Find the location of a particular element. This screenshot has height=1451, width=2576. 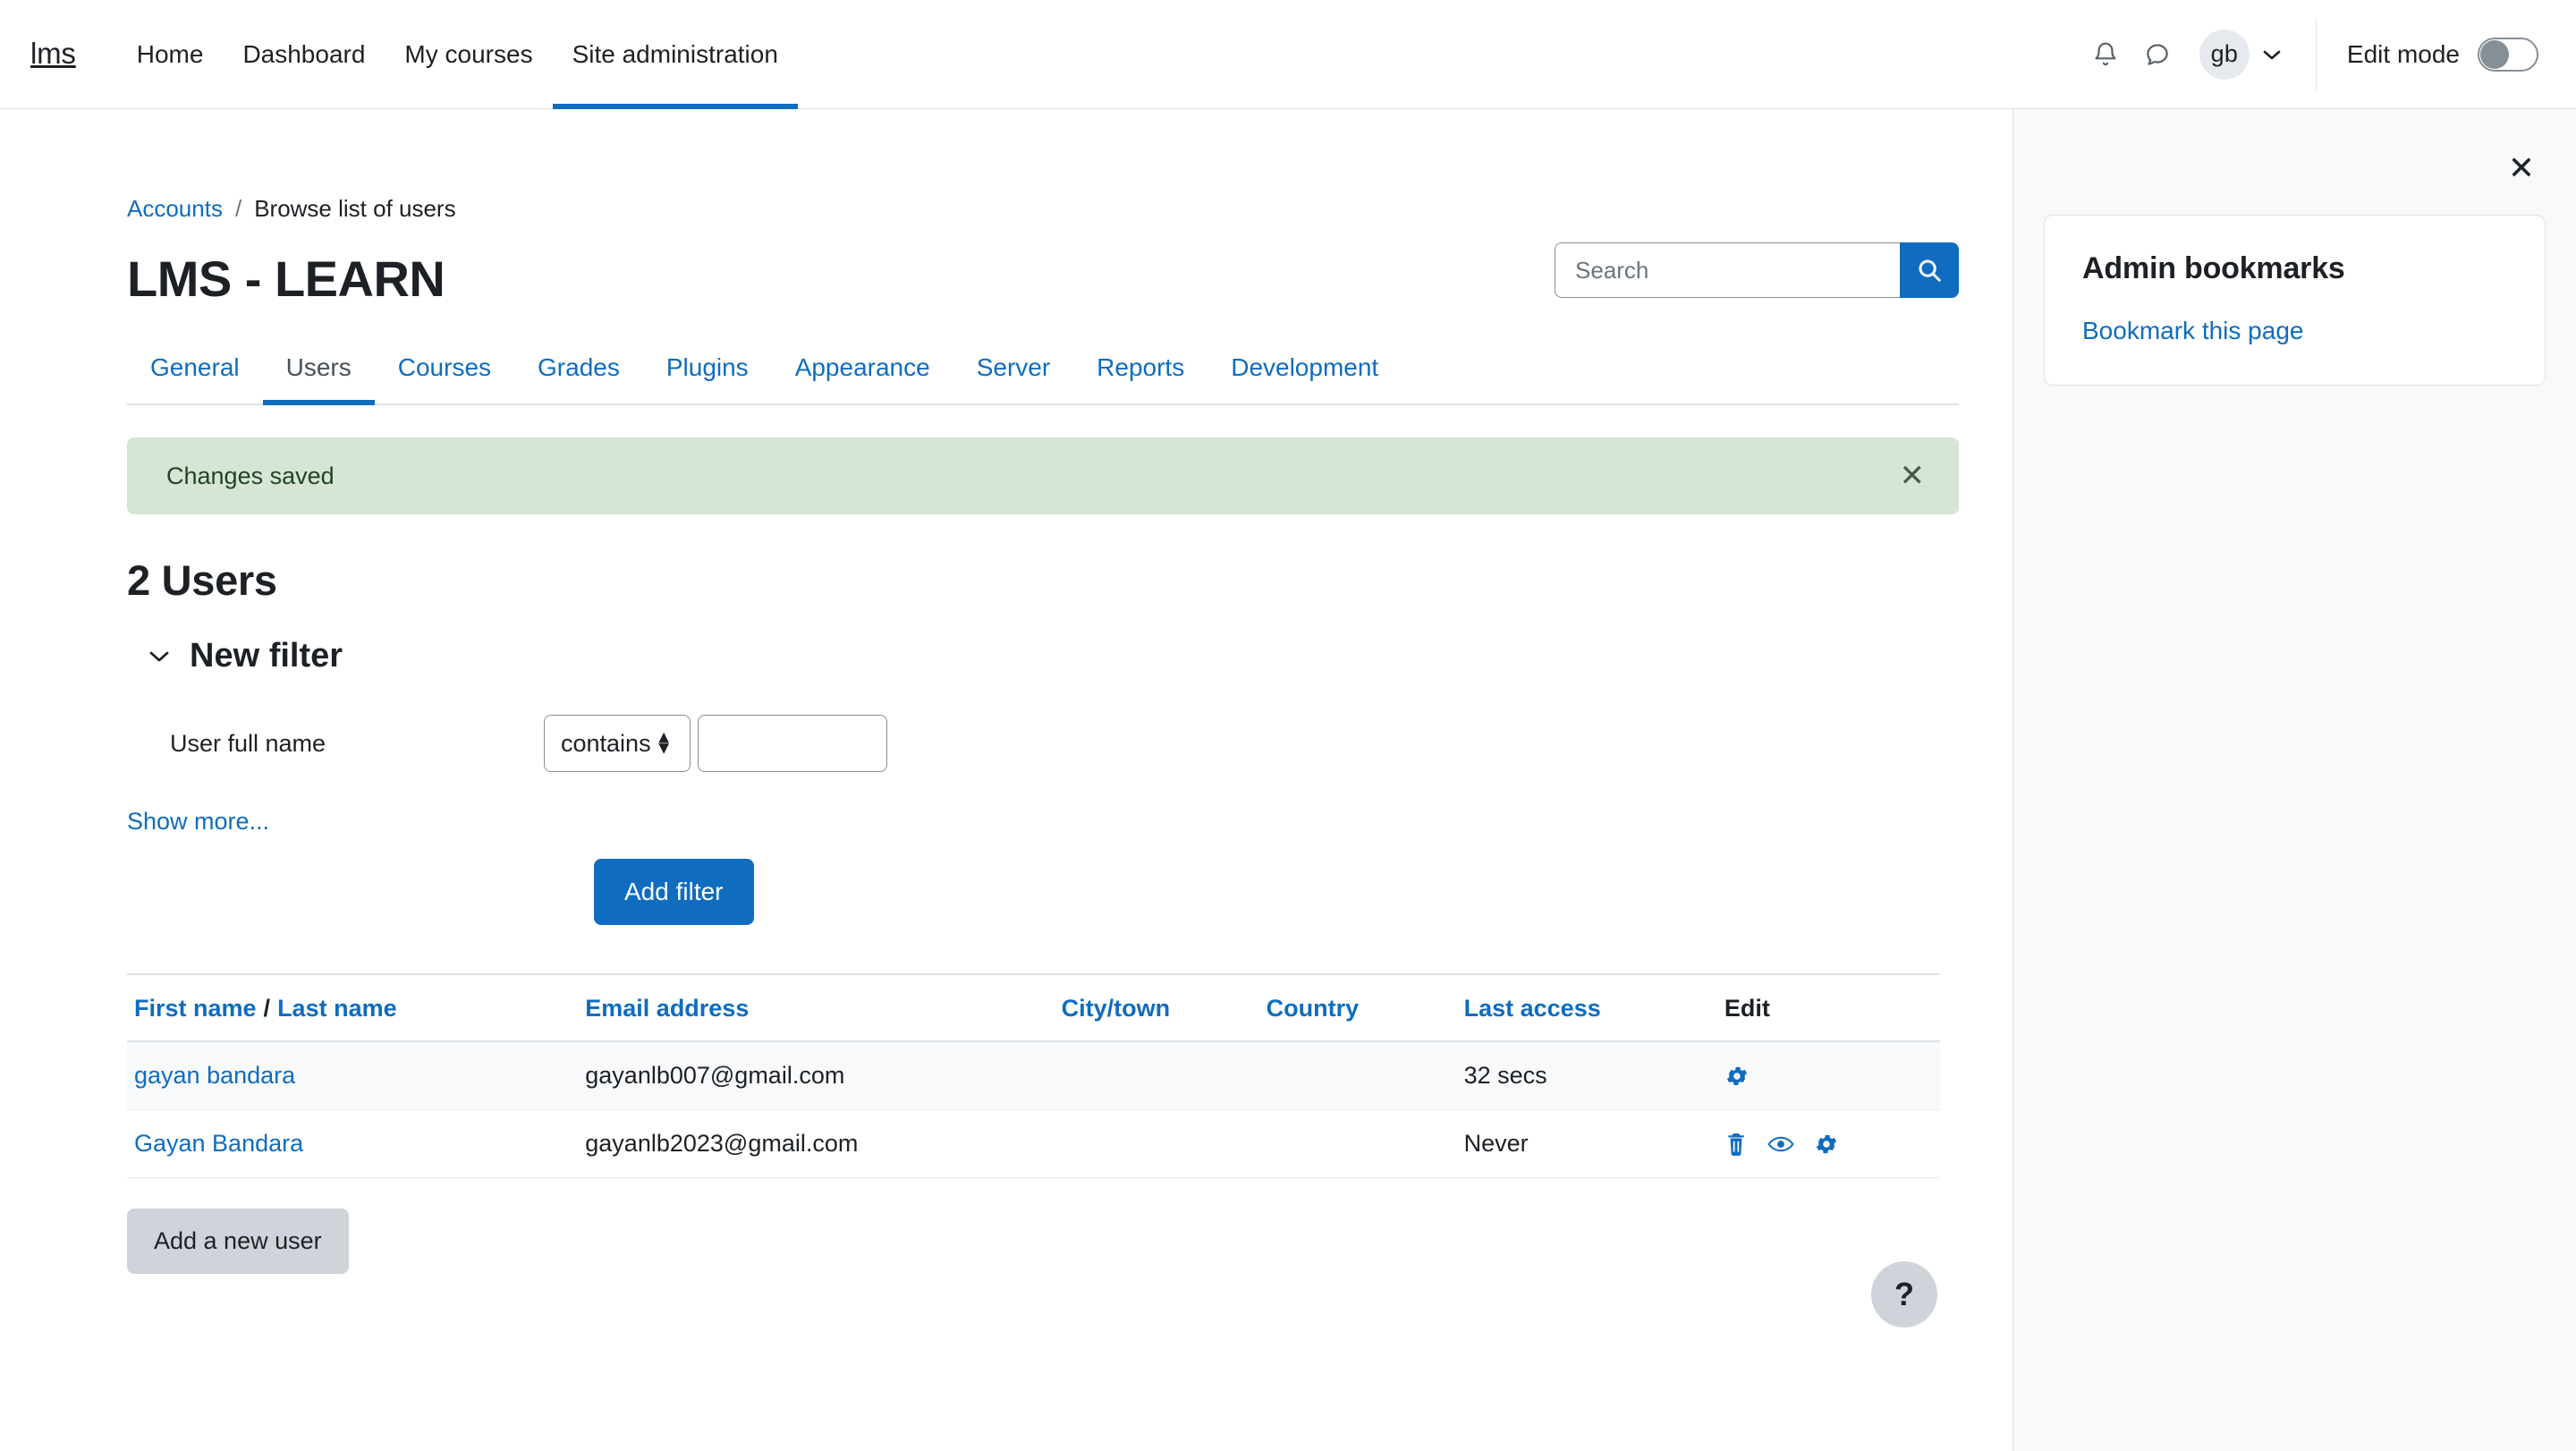

edit-mode-toggle: Edit mode is located at coordinates (2442, 54).